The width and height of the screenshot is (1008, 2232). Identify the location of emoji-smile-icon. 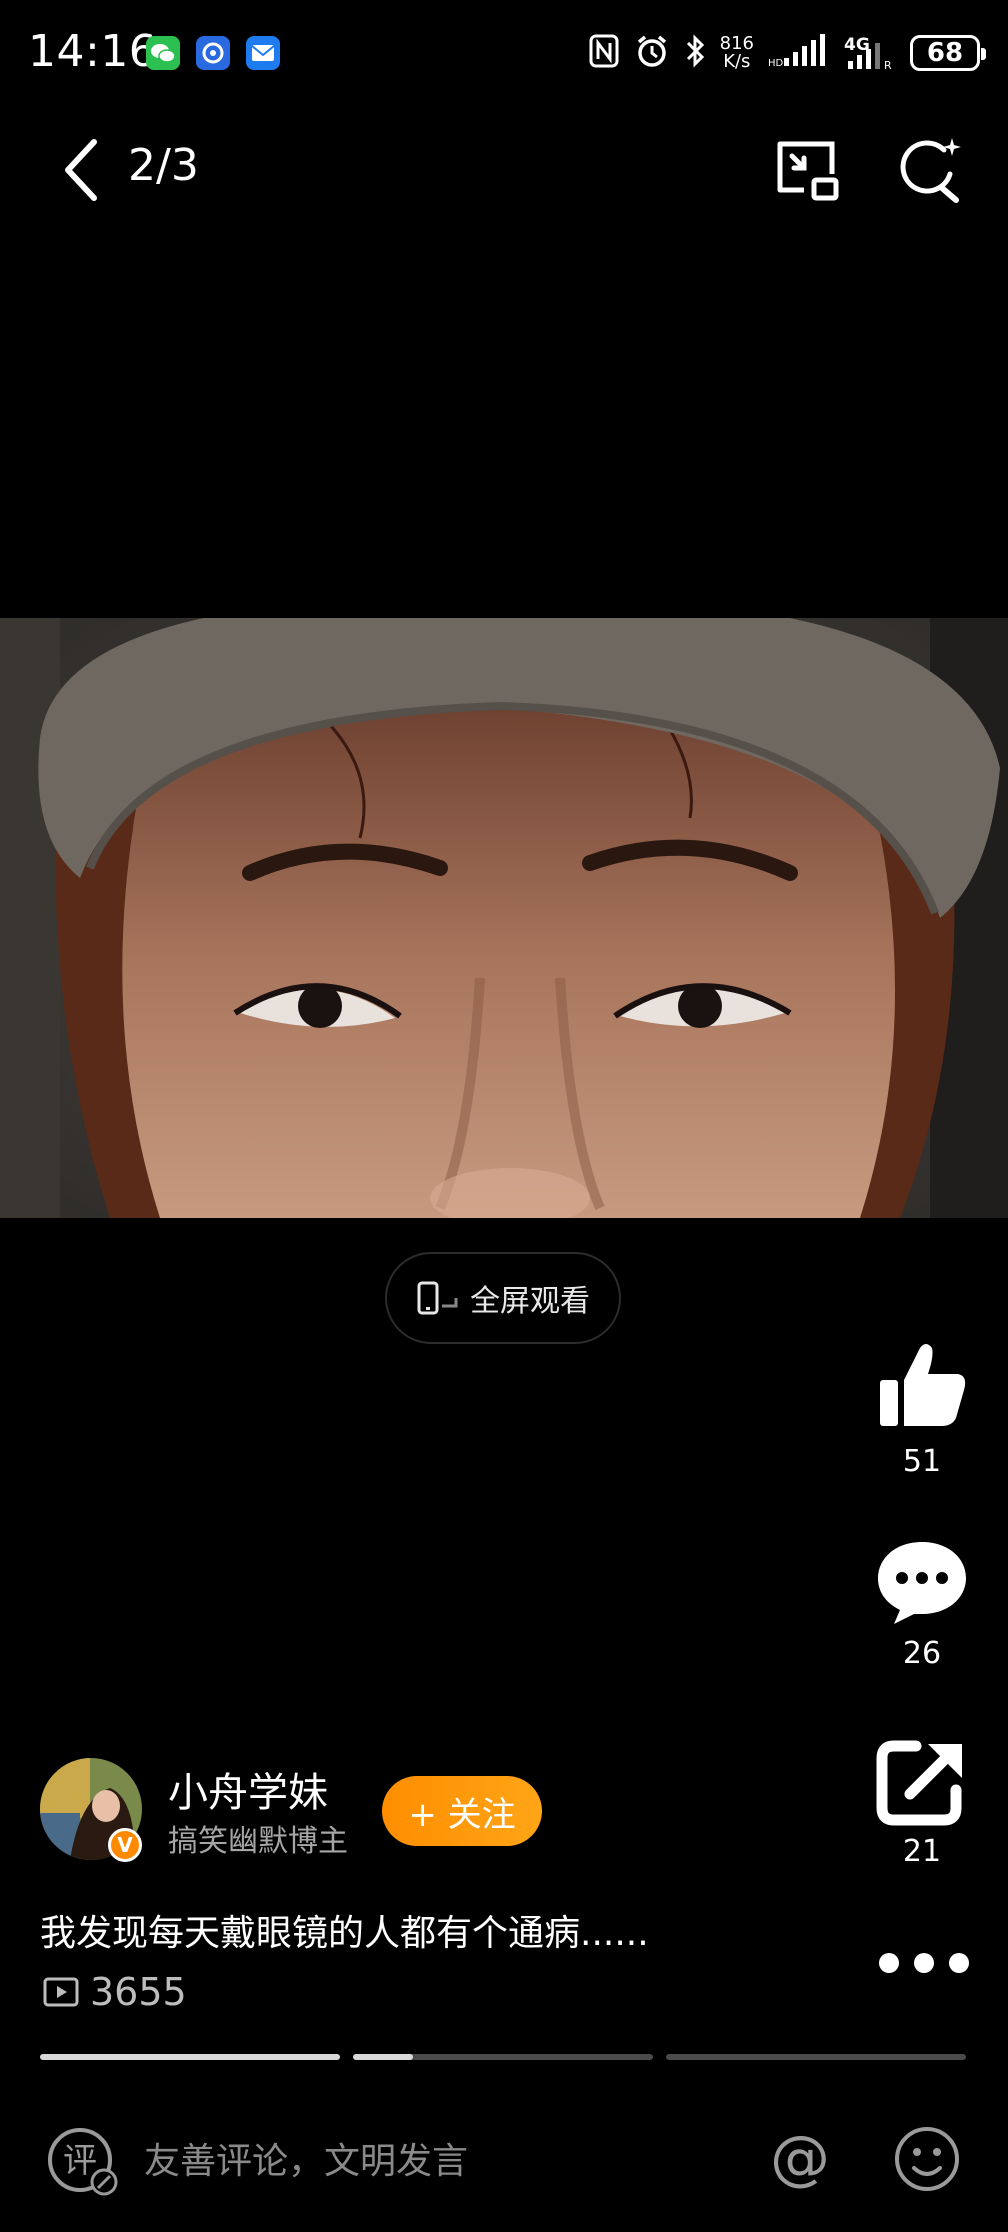
(927, 2159).